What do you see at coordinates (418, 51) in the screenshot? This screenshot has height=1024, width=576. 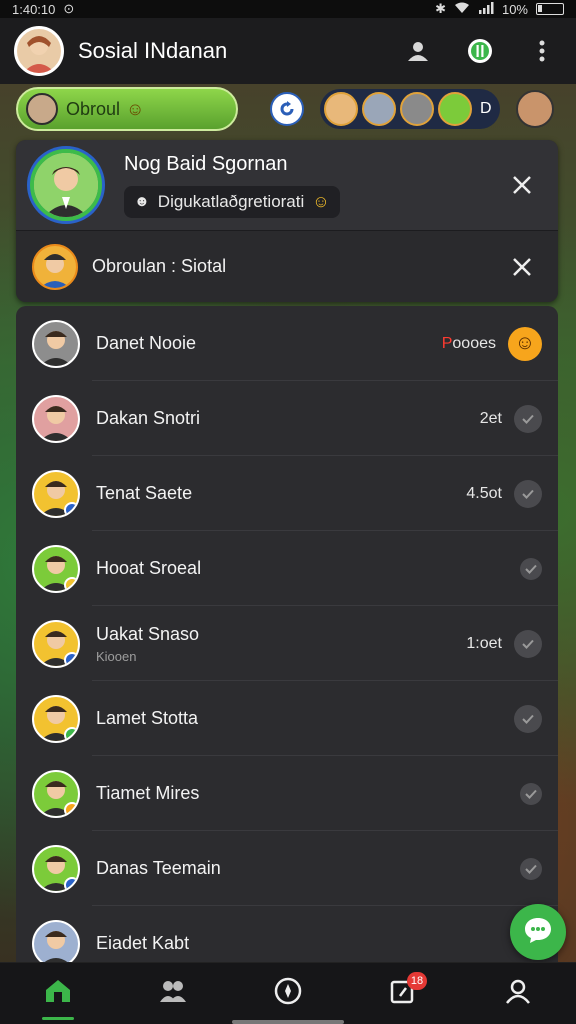 I see `people-icon` at bounding box center [418, 51].